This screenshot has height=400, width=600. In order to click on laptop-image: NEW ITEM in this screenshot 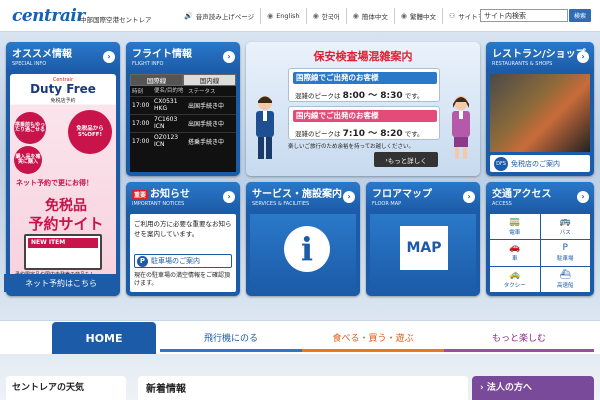, I will do `click(63, 252)`.